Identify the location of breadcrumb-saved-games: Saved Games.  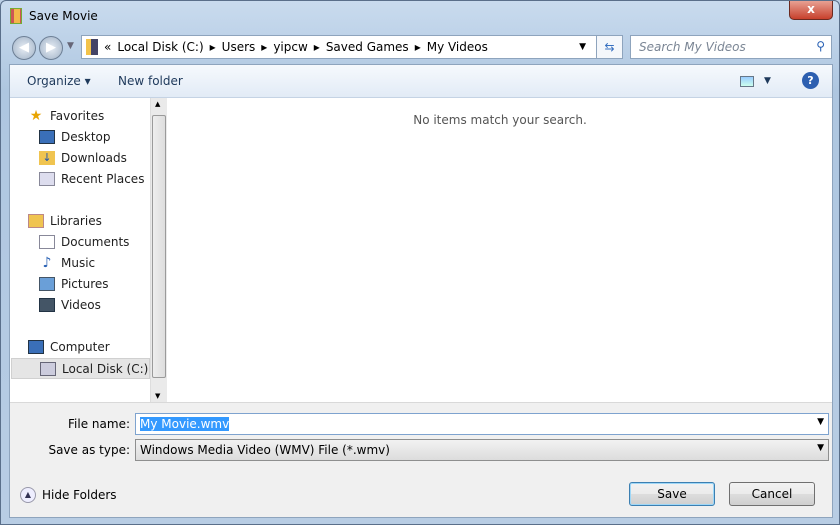
(367, 47).